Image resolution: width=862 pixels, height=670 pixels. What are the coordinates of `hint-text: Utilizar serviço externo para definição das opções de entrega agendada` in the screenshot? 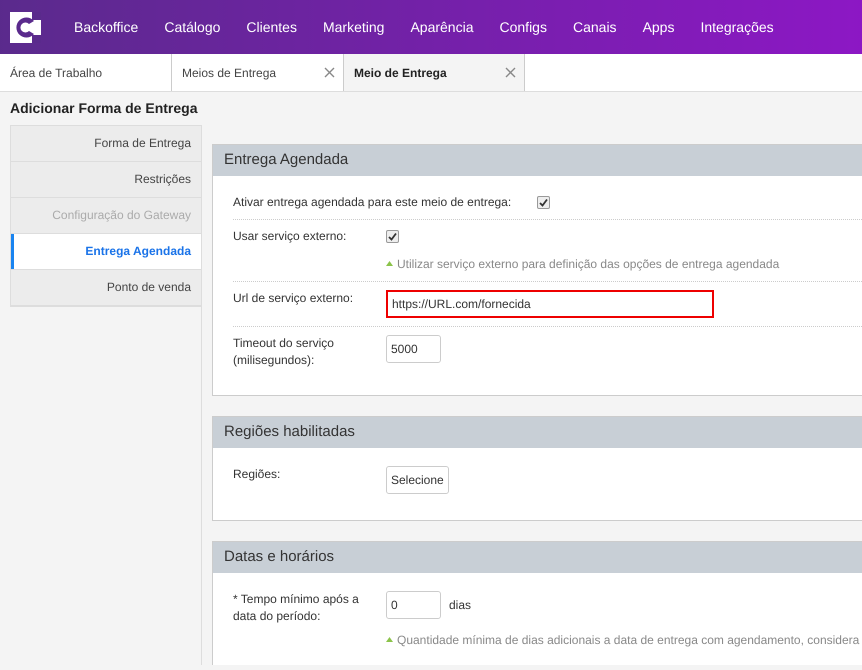 It's located at (588, 264).